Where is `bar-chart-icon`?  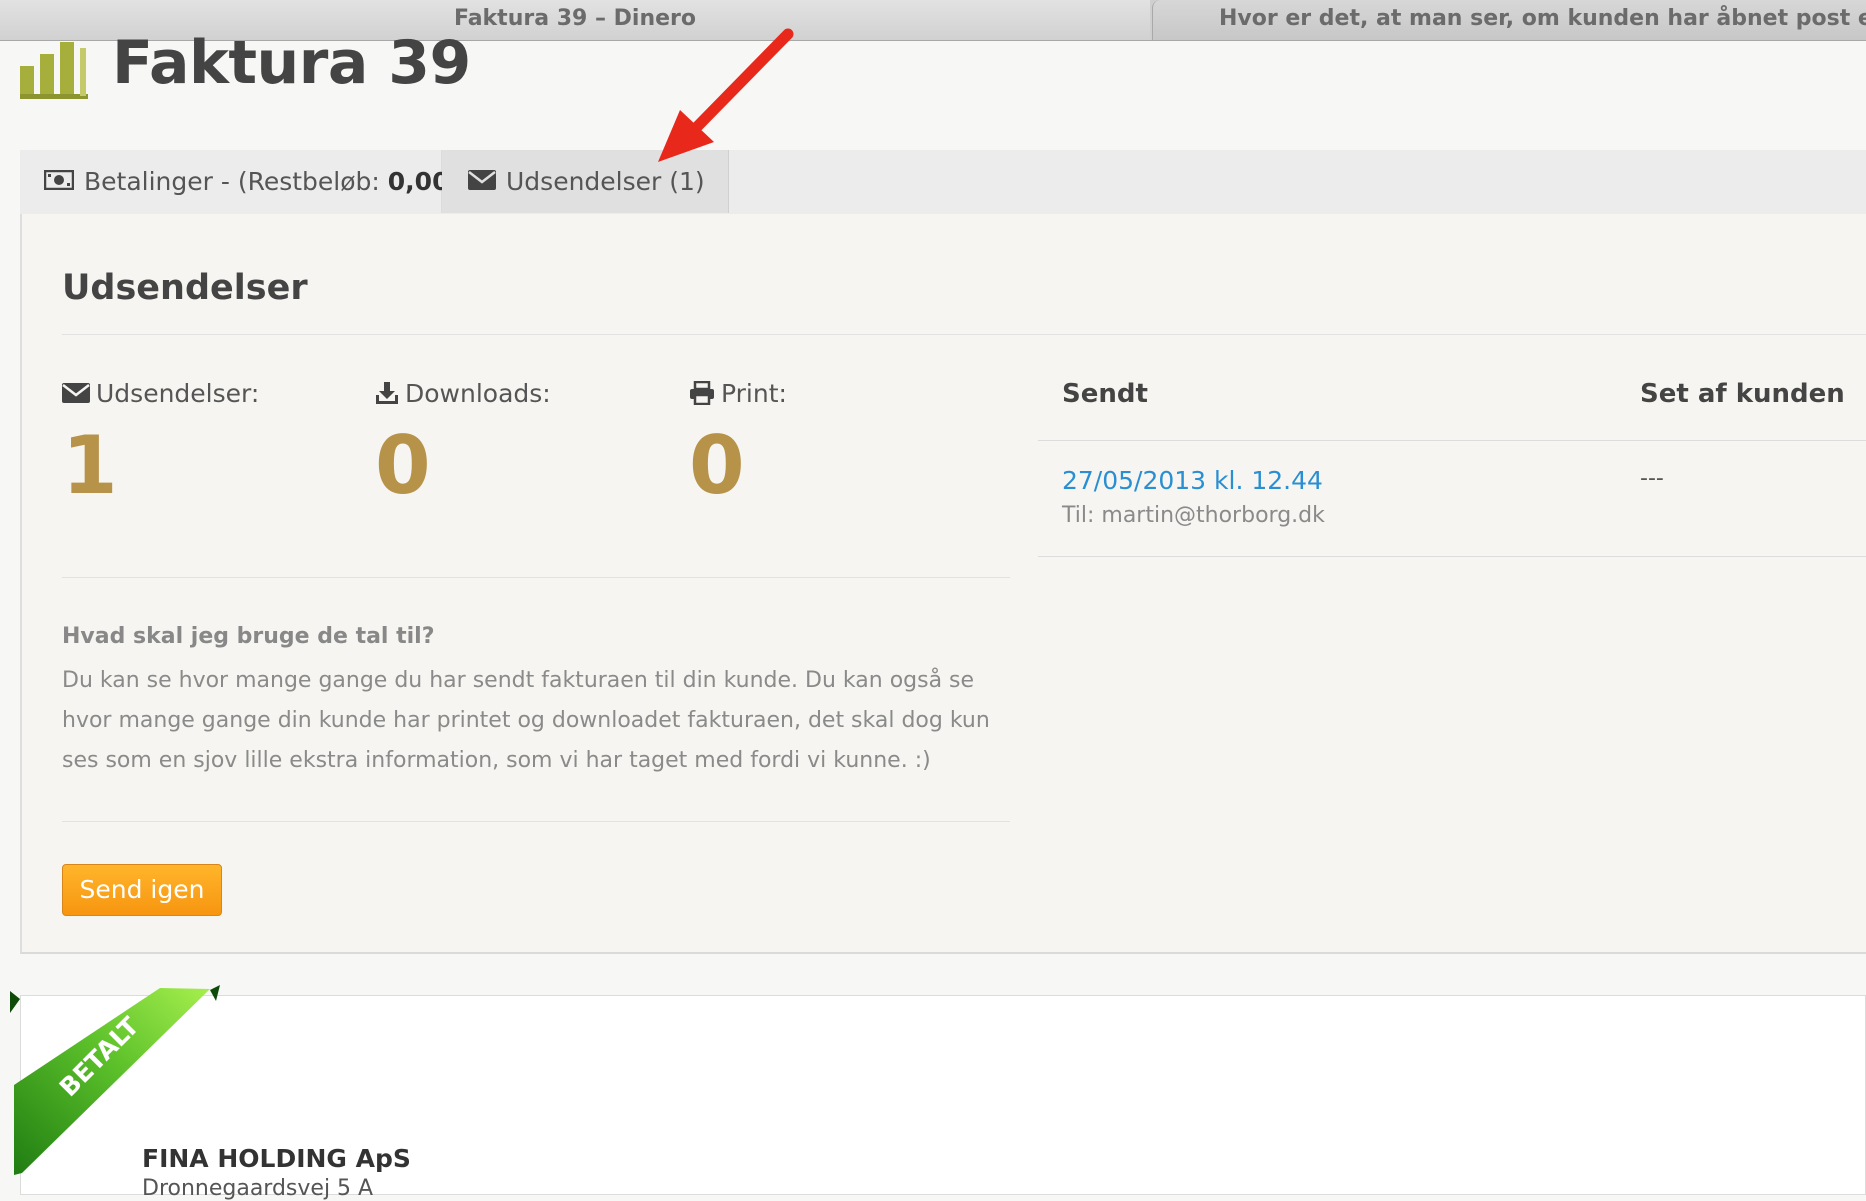 bar-chart-icon is located at coordinates (54, 70).